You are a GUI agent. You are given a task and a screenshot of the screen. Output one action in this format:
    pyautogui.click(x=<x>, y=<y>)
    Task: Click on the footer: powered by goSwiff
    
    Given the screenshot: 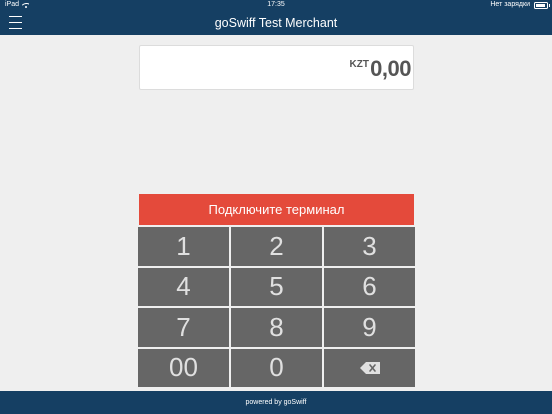 What is the action you would take?
    pyautogui.click(x=276, y=402)
    